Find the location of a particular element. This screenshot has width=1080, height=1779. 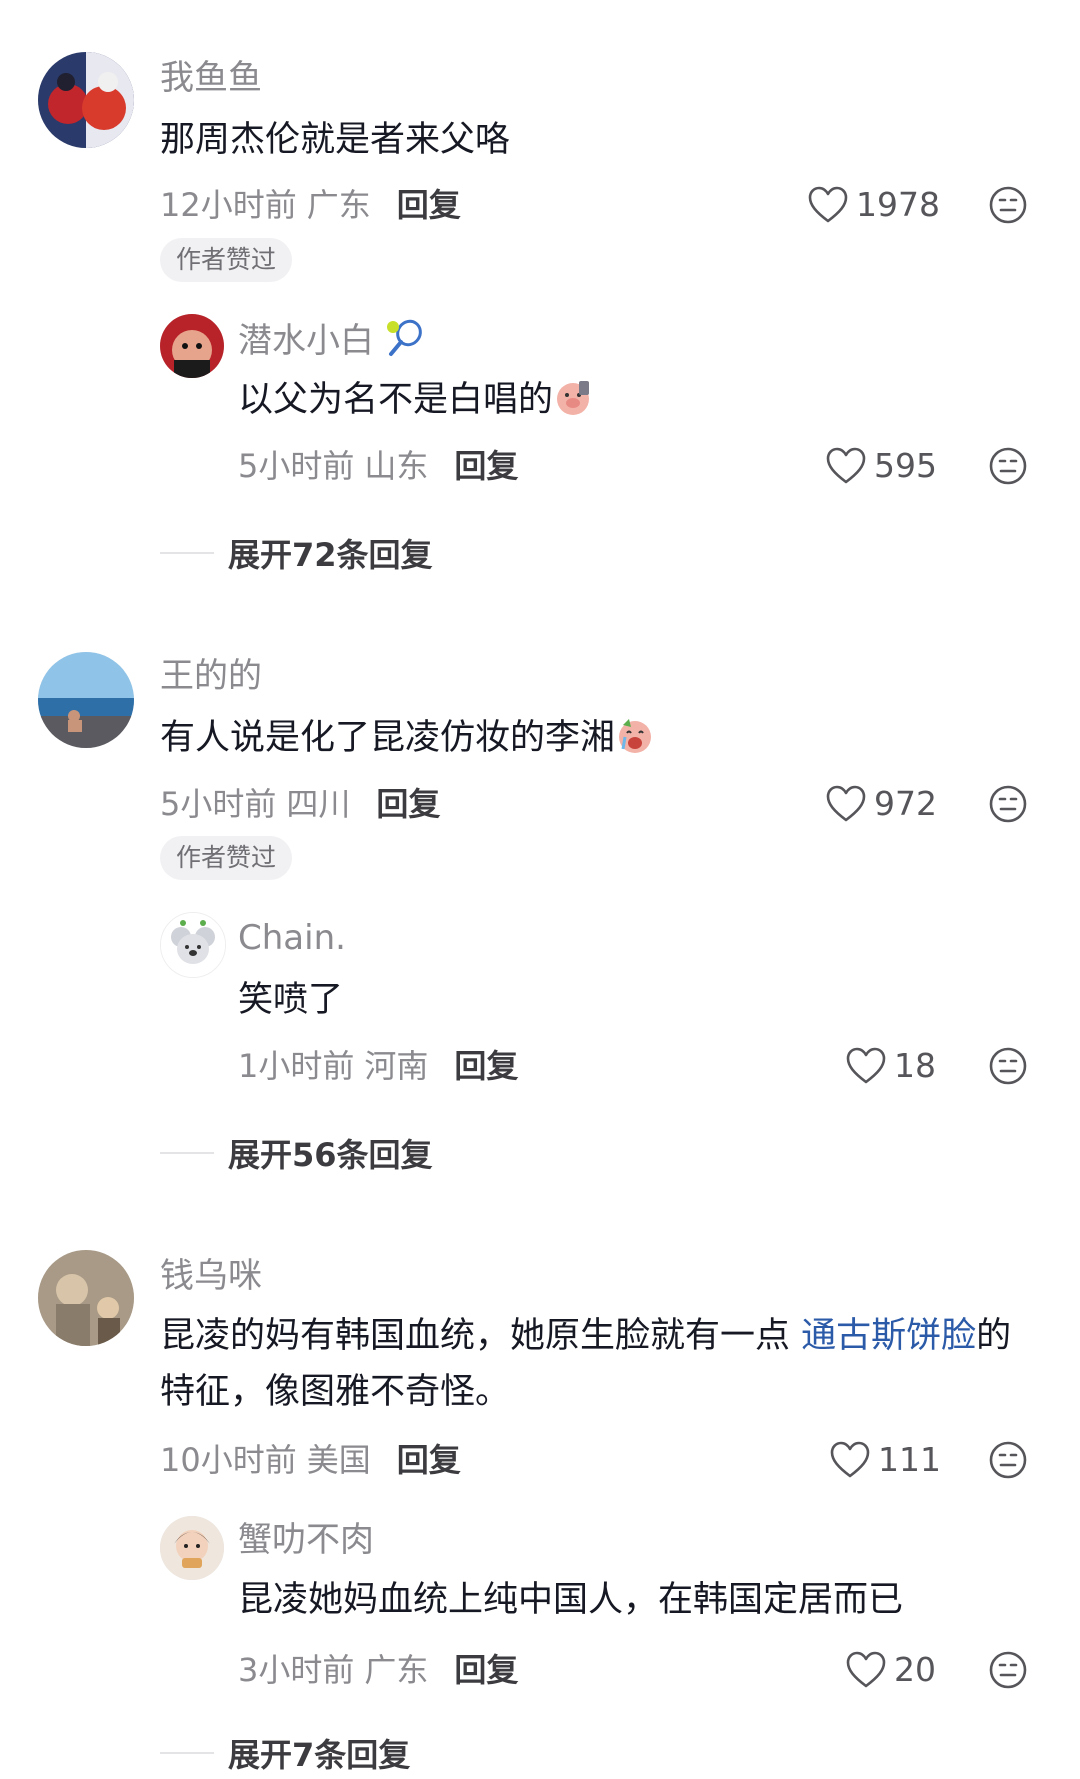

comment-text: 有人说是化了昆凌仿妆的李湘 is located at coordinates (570, 738).